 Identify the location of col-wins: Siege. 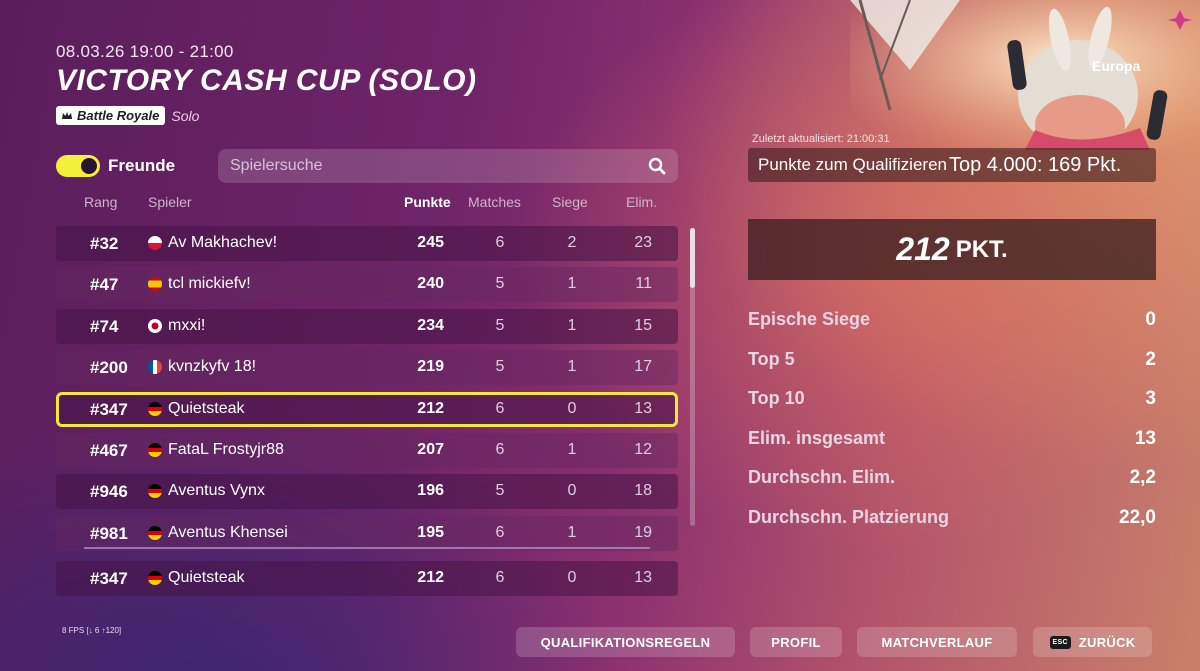
(570, 202).